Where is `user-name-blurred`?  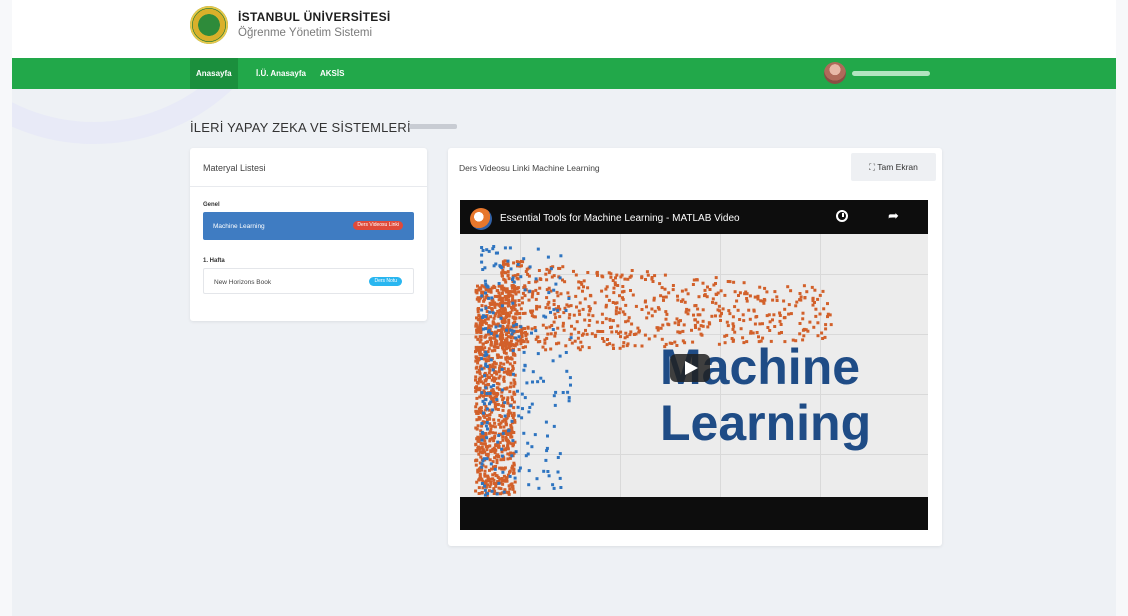 user-name-blurred is located at coordinates (891, 73).